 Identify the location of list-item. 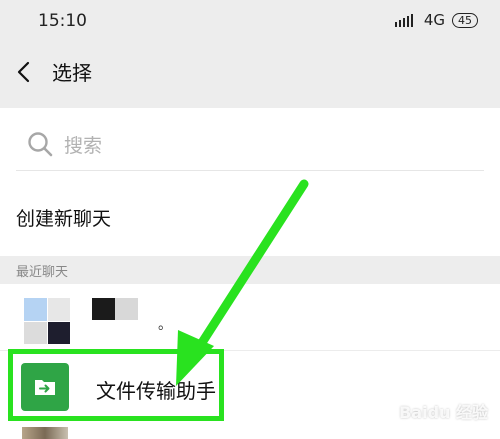
(250, 432).